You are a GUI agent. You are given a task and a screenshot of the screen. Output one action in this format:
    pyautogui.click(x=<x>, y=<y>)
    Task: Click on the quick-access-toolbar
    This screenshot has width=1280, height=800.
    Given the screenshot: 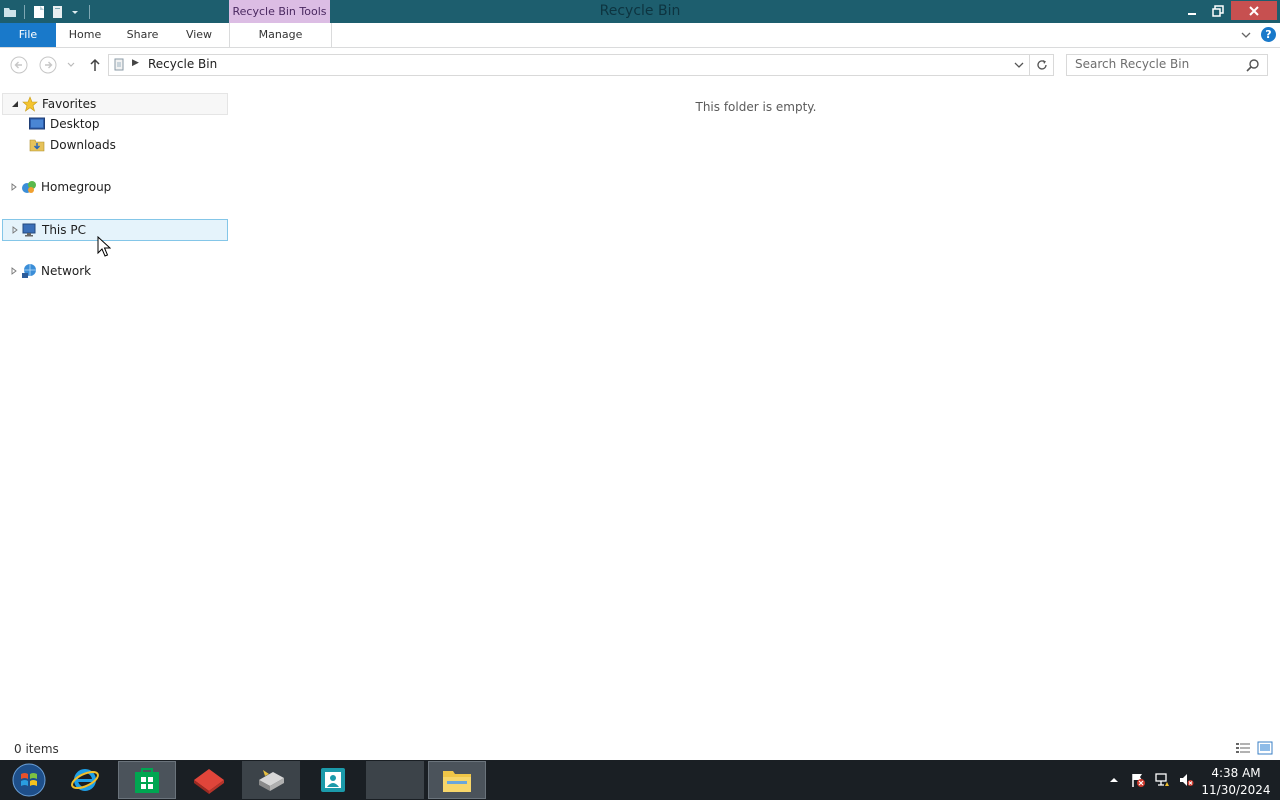 What is the action you would take?
    pyautogui.click(x=47, y=11)
    